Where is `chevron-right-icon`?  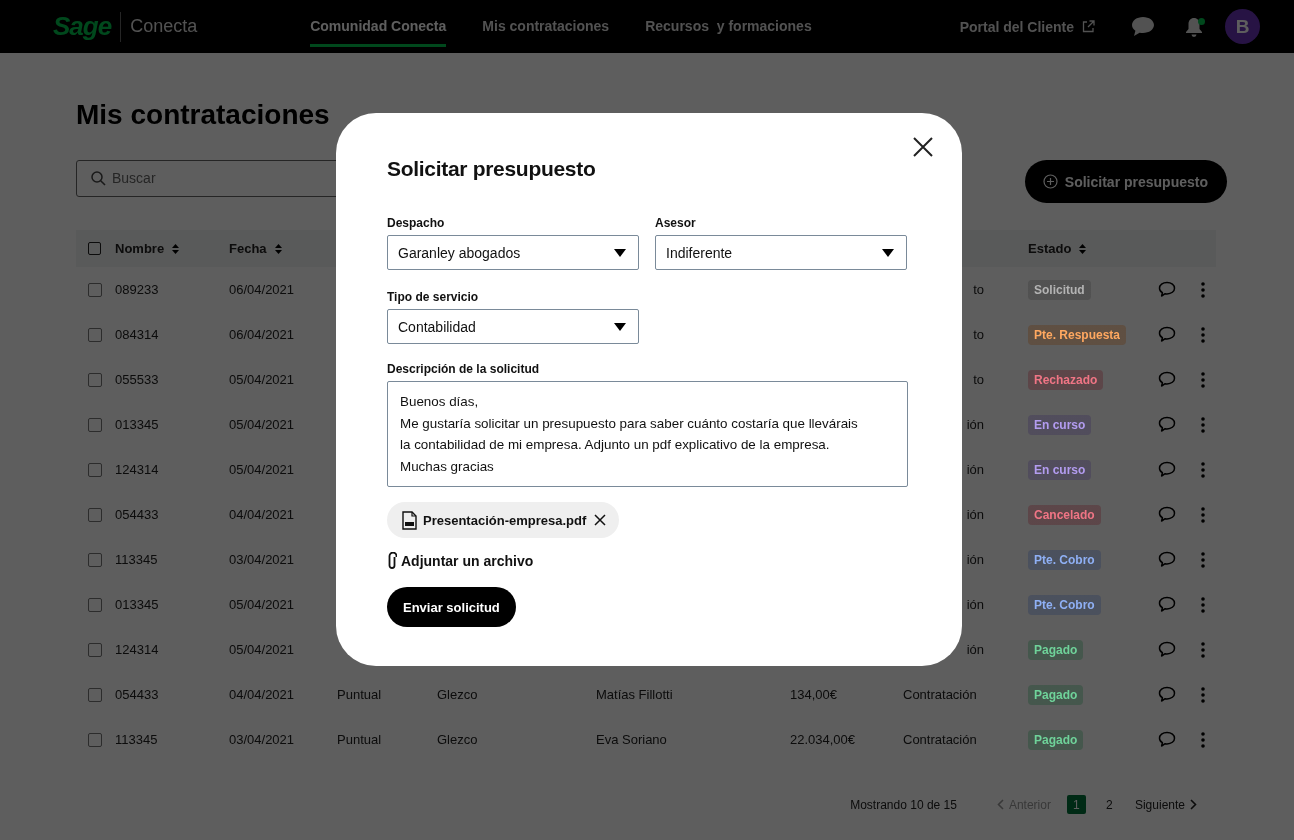 chevron-right-icon is located at coordinates (1193, 804).